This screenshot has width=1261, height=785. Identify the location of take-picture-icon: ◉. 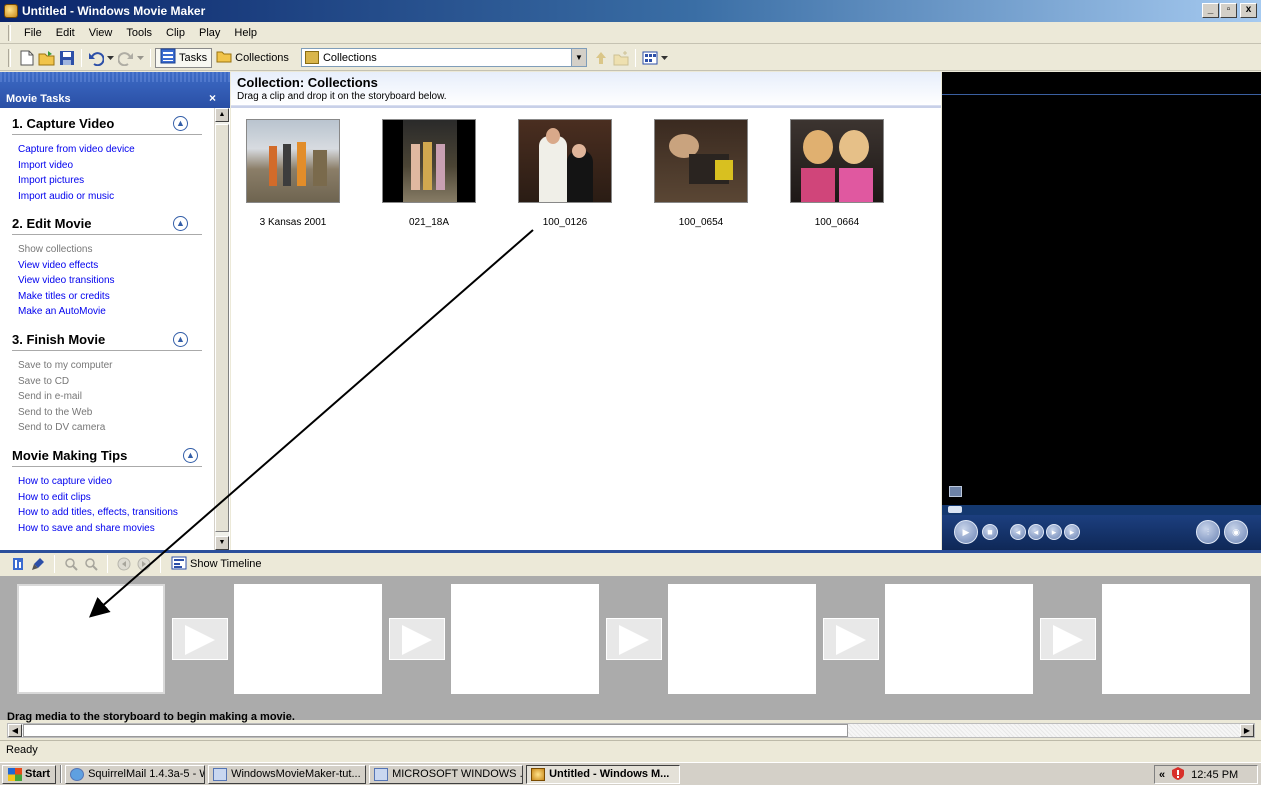
(1236, 532).